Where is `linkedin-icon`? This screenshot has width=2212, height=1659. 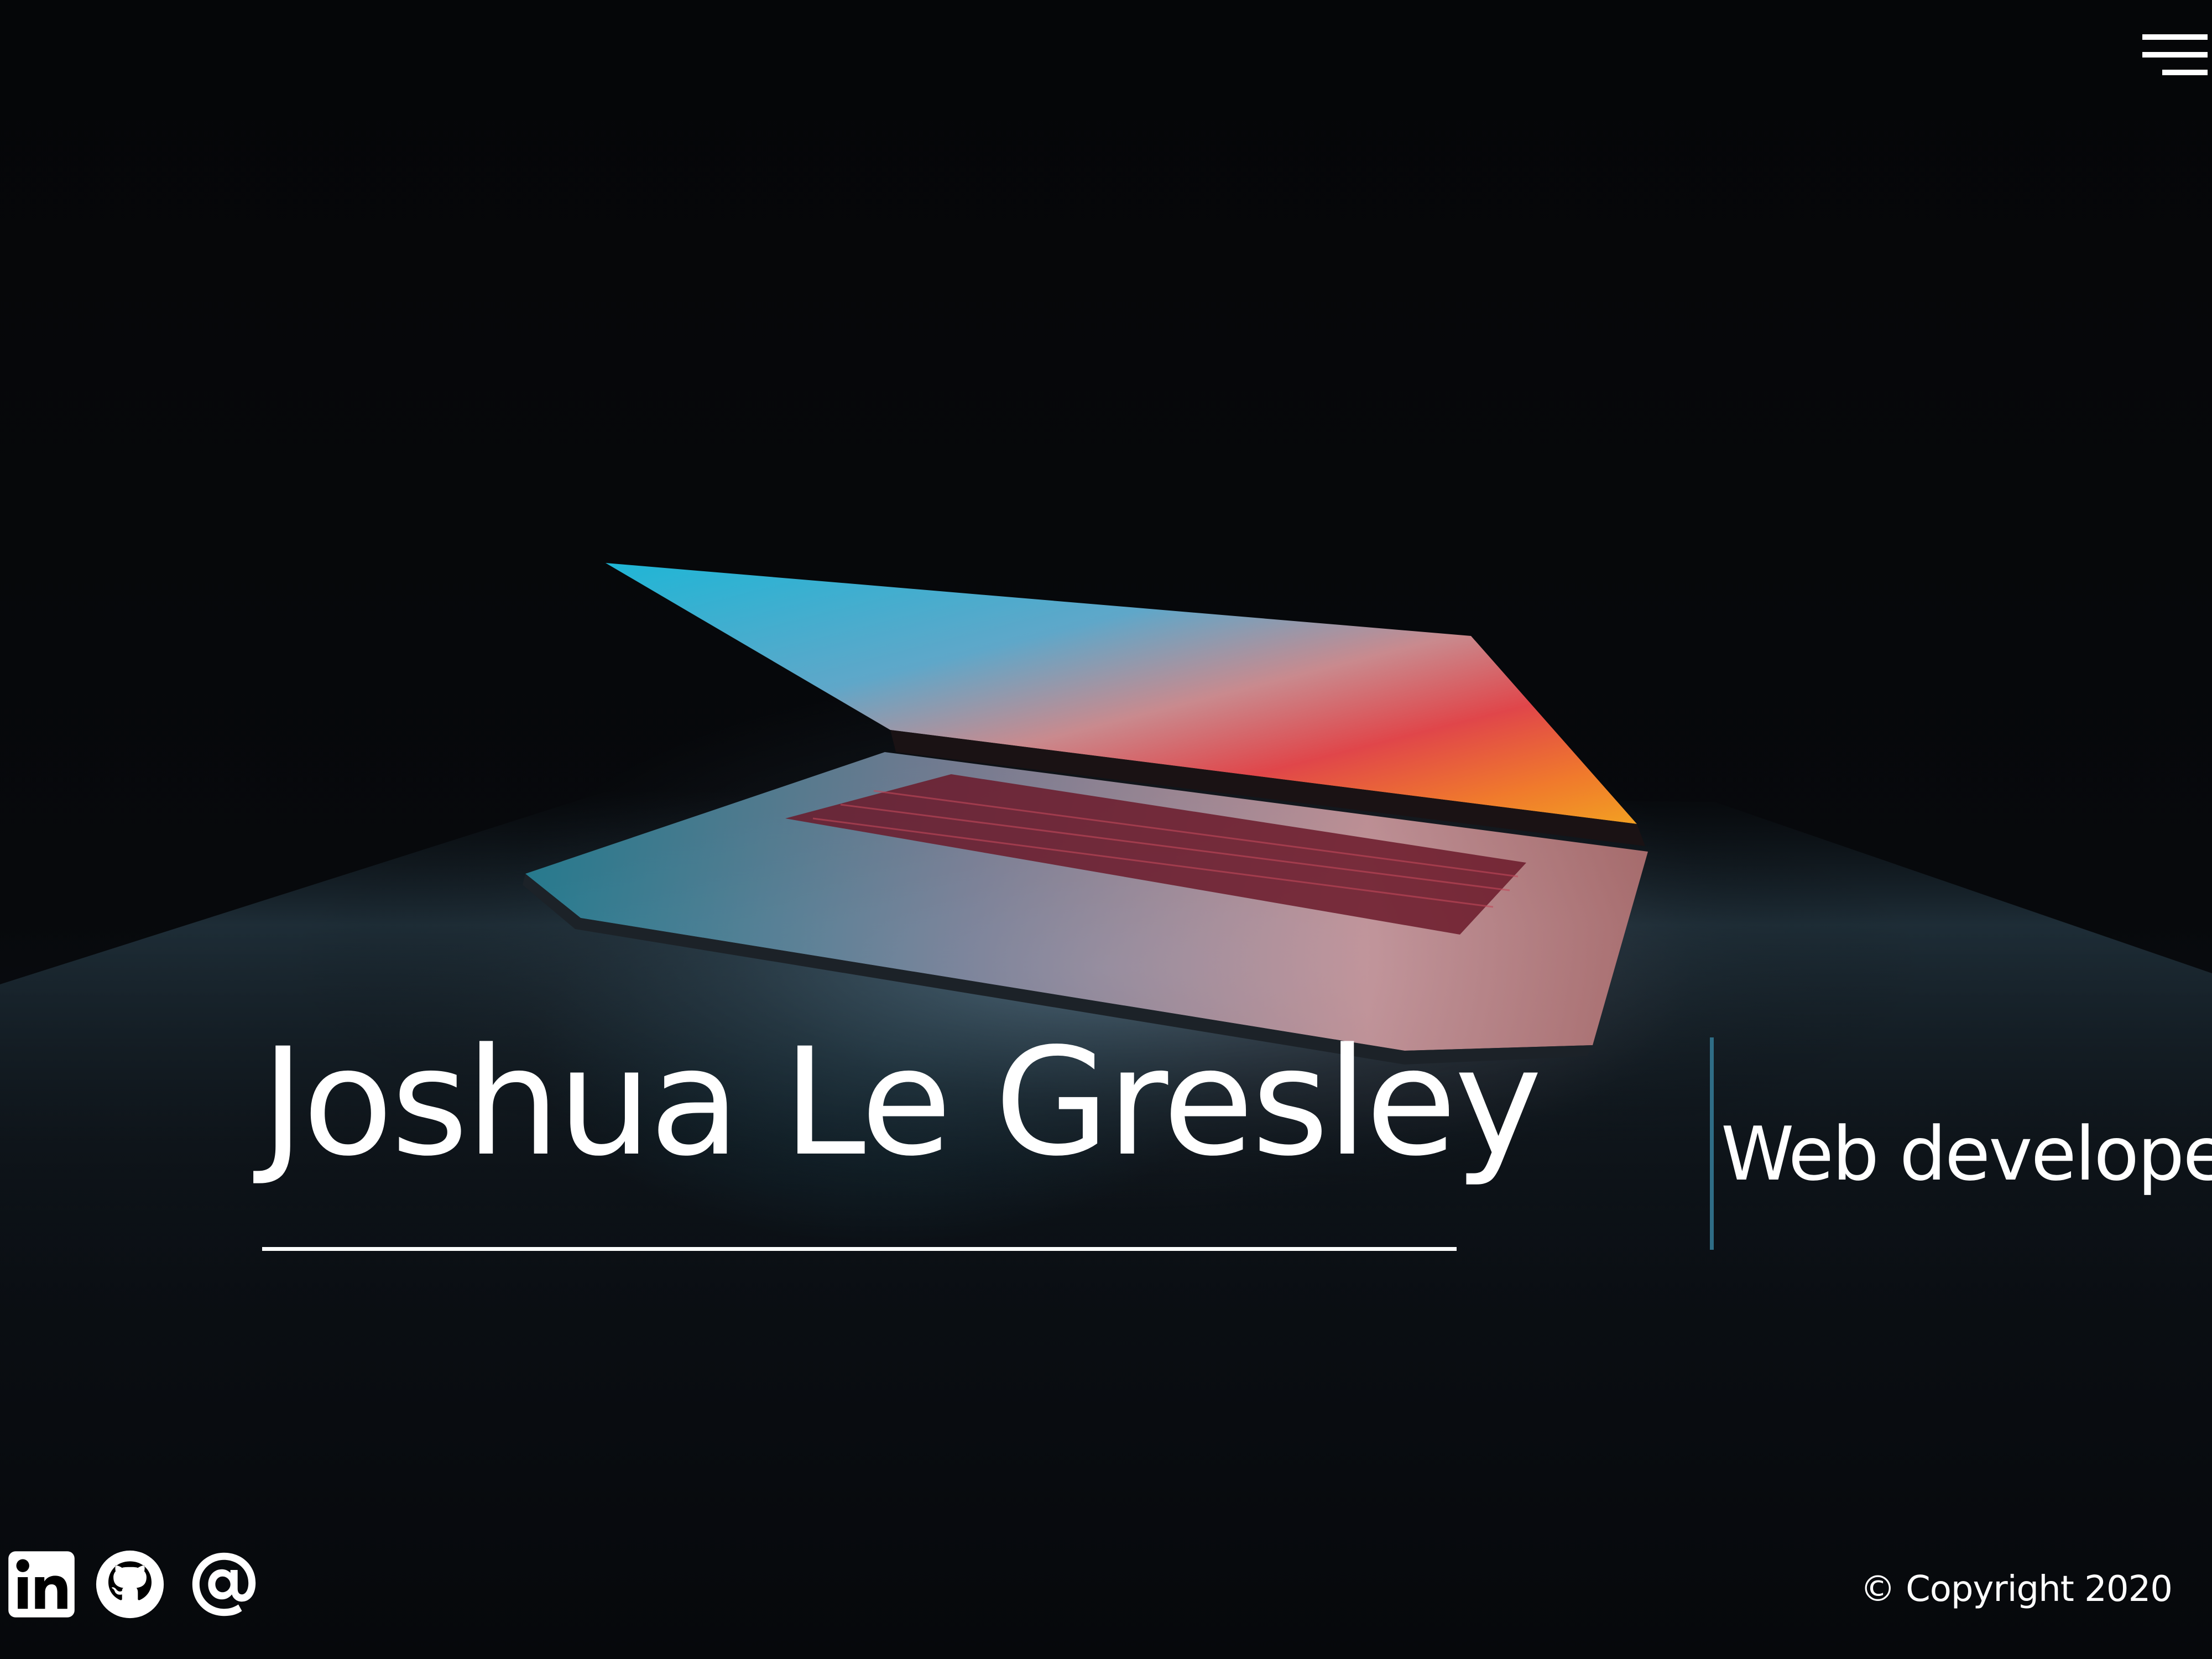 linkedin-icon is located at coordinates (42, 1584).